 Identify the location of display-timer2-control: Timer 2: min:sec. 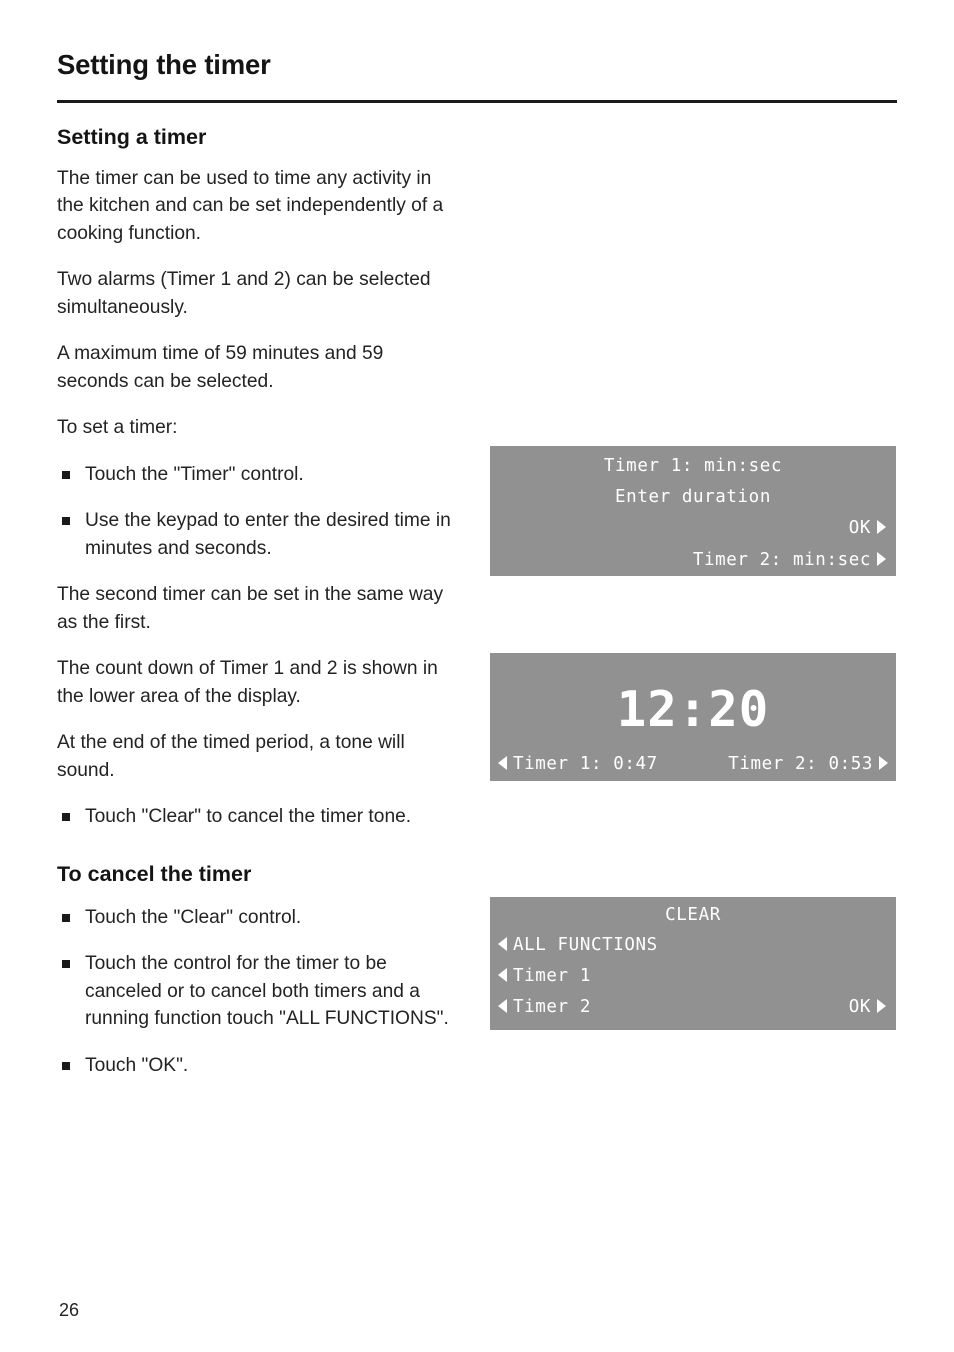
(789, 560).